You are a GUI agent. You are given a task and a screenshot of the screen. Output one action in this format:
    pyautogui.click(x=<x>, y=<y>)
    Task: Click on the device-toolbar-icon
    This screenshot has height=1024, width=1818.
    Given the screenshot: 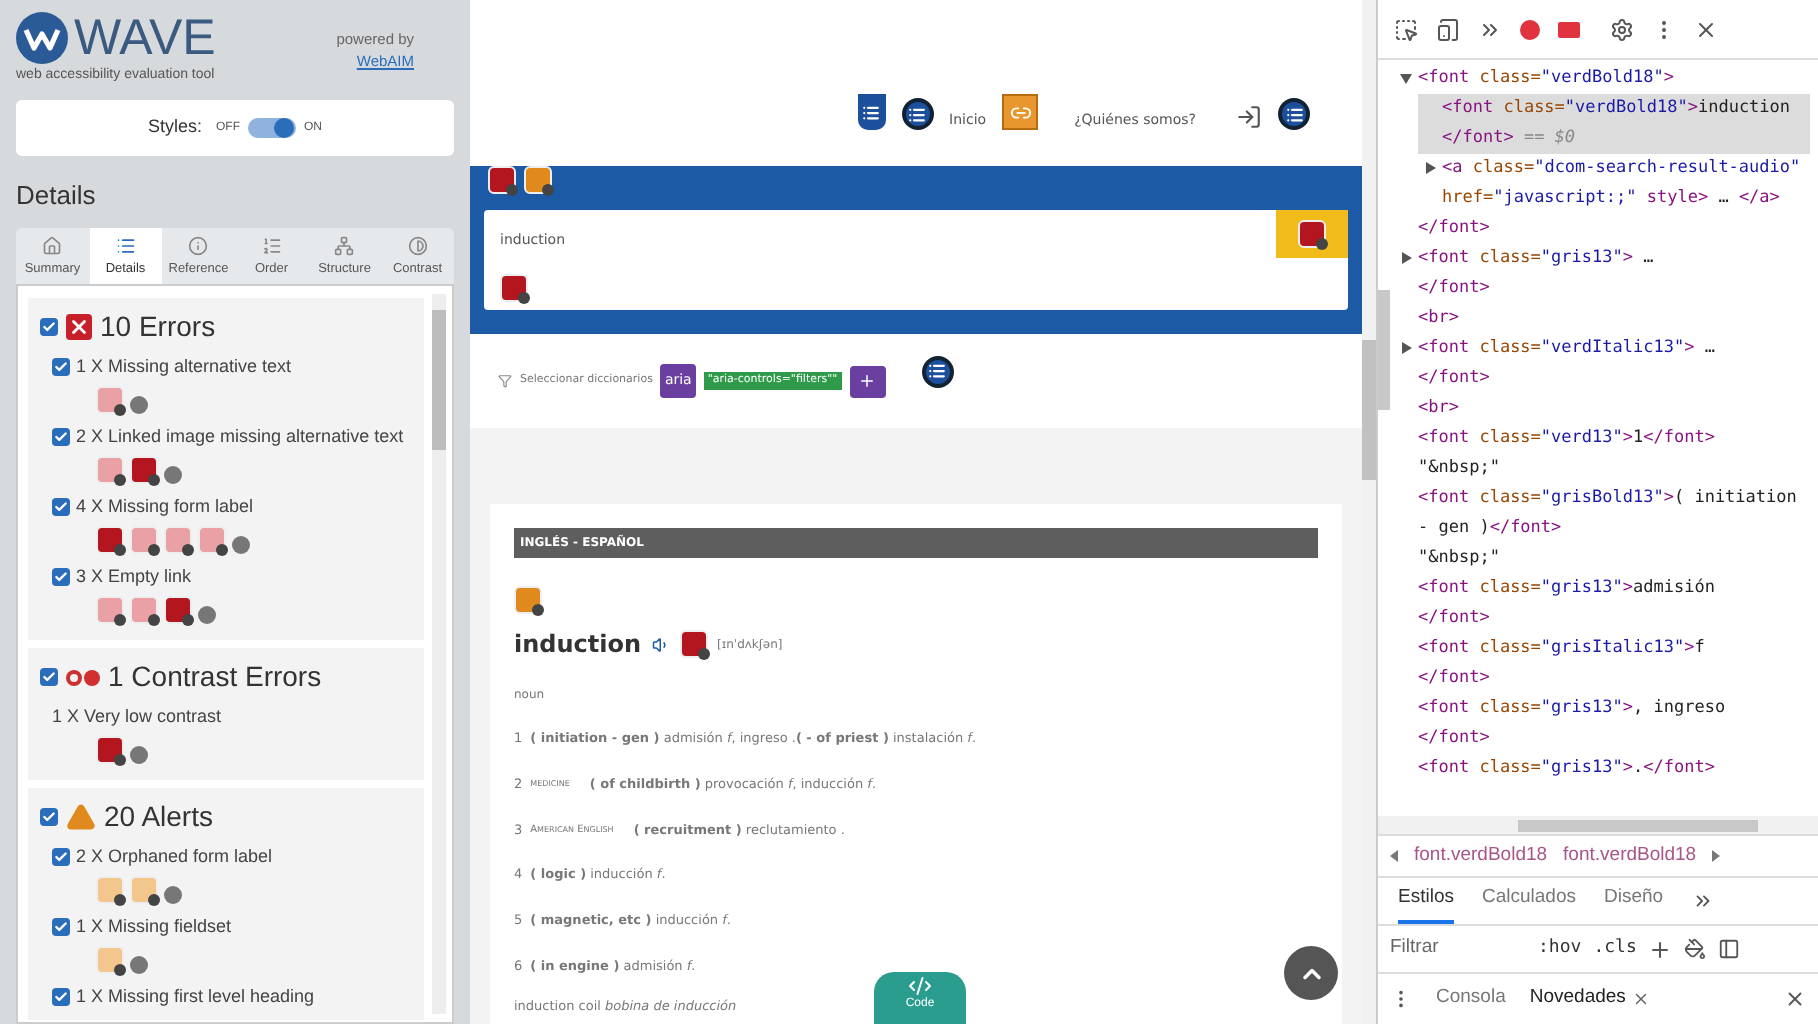 What is the action you would take?
    pyautogui.click(x=1448, y=29)
    